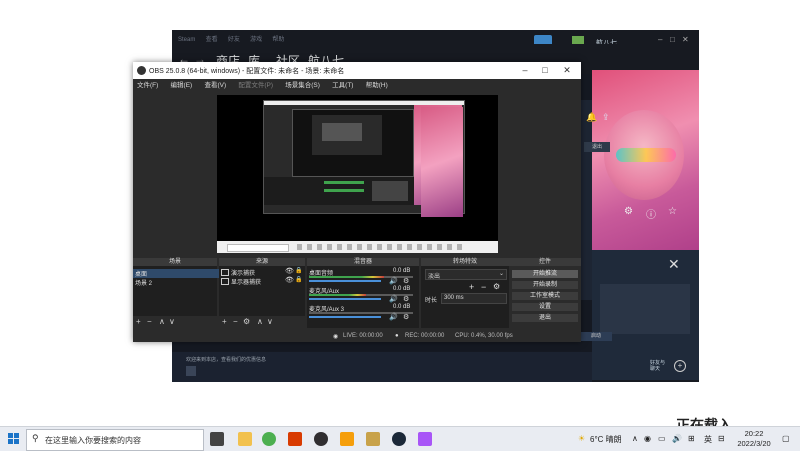 The height and width of the screenshot is (451, 800). What do you see at coordinates (217, 439) in the screenshot?
I see `task-view-icon` at bounding box center [217, 439].